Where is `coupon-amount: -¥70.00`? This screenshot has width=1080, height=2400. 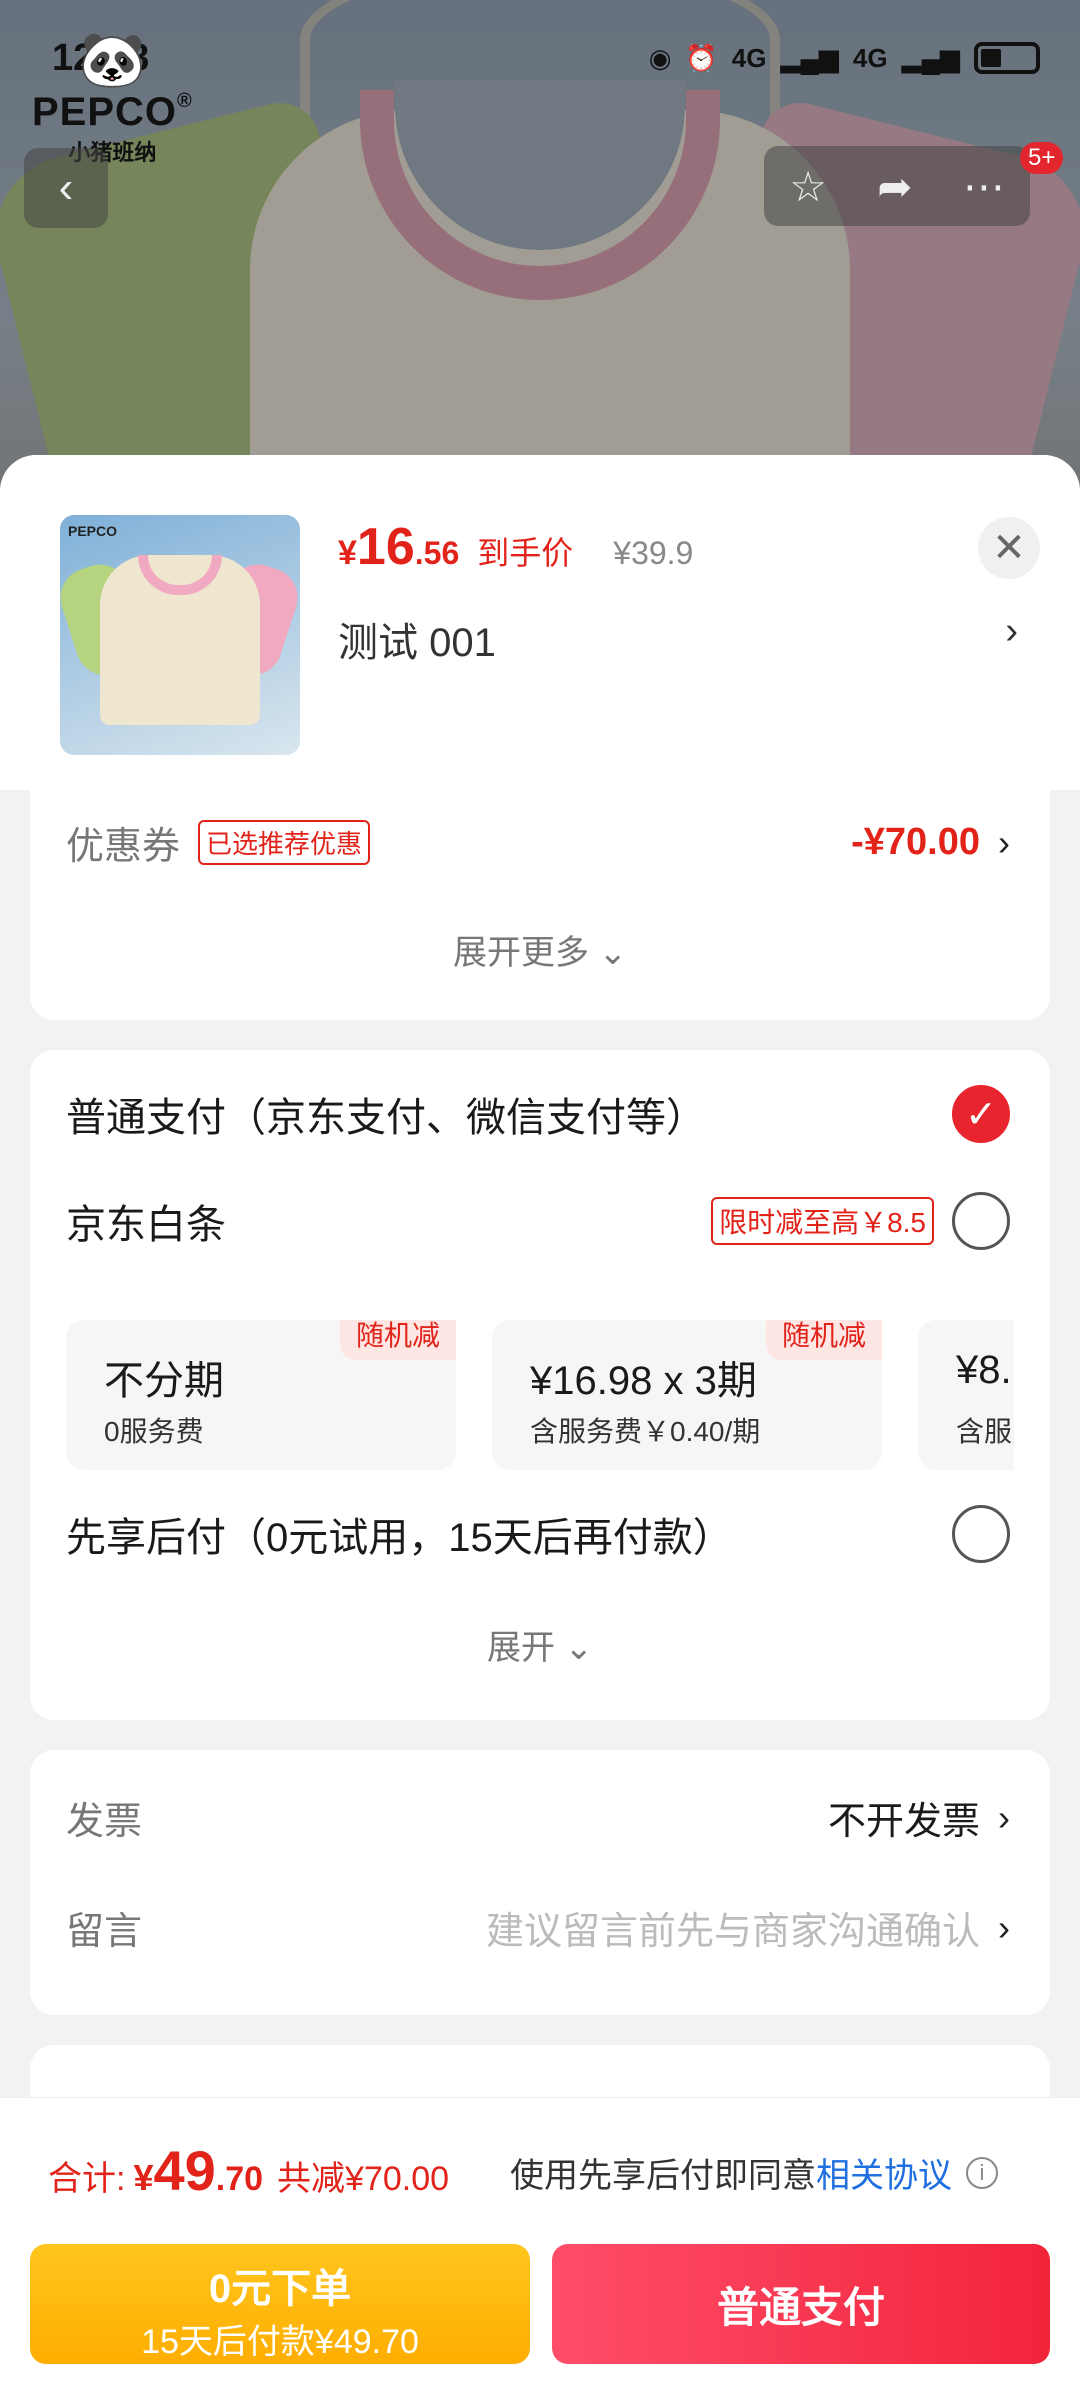
coupon-amount: -¥70.00 is located at coordinates (915, 842).